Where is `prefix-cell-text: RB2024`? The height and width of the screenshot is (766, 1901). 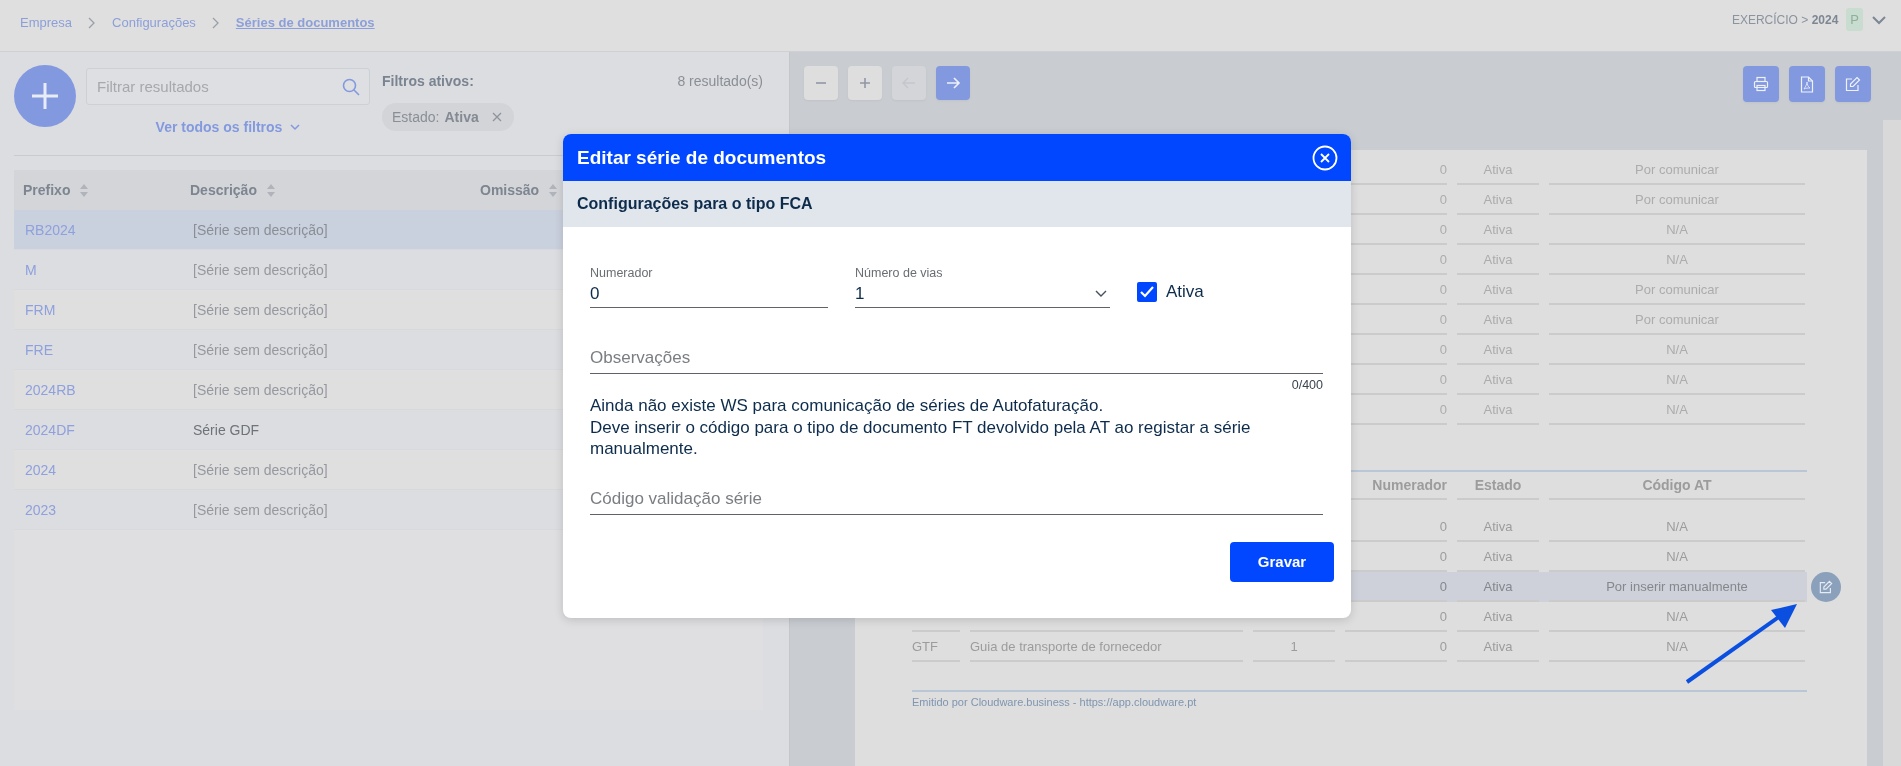 prefix-cell-text: RB2024 is located at coordinates (51, 229).